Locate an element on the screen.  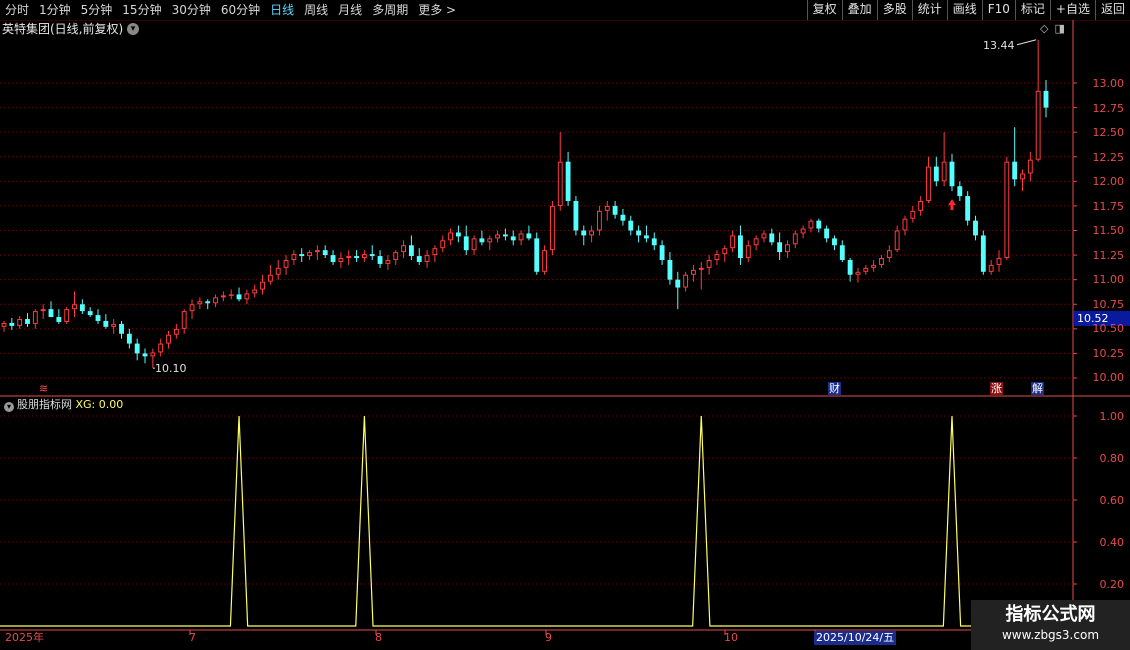
price-tick: 10.00 is located at coordinates (1108, 377).